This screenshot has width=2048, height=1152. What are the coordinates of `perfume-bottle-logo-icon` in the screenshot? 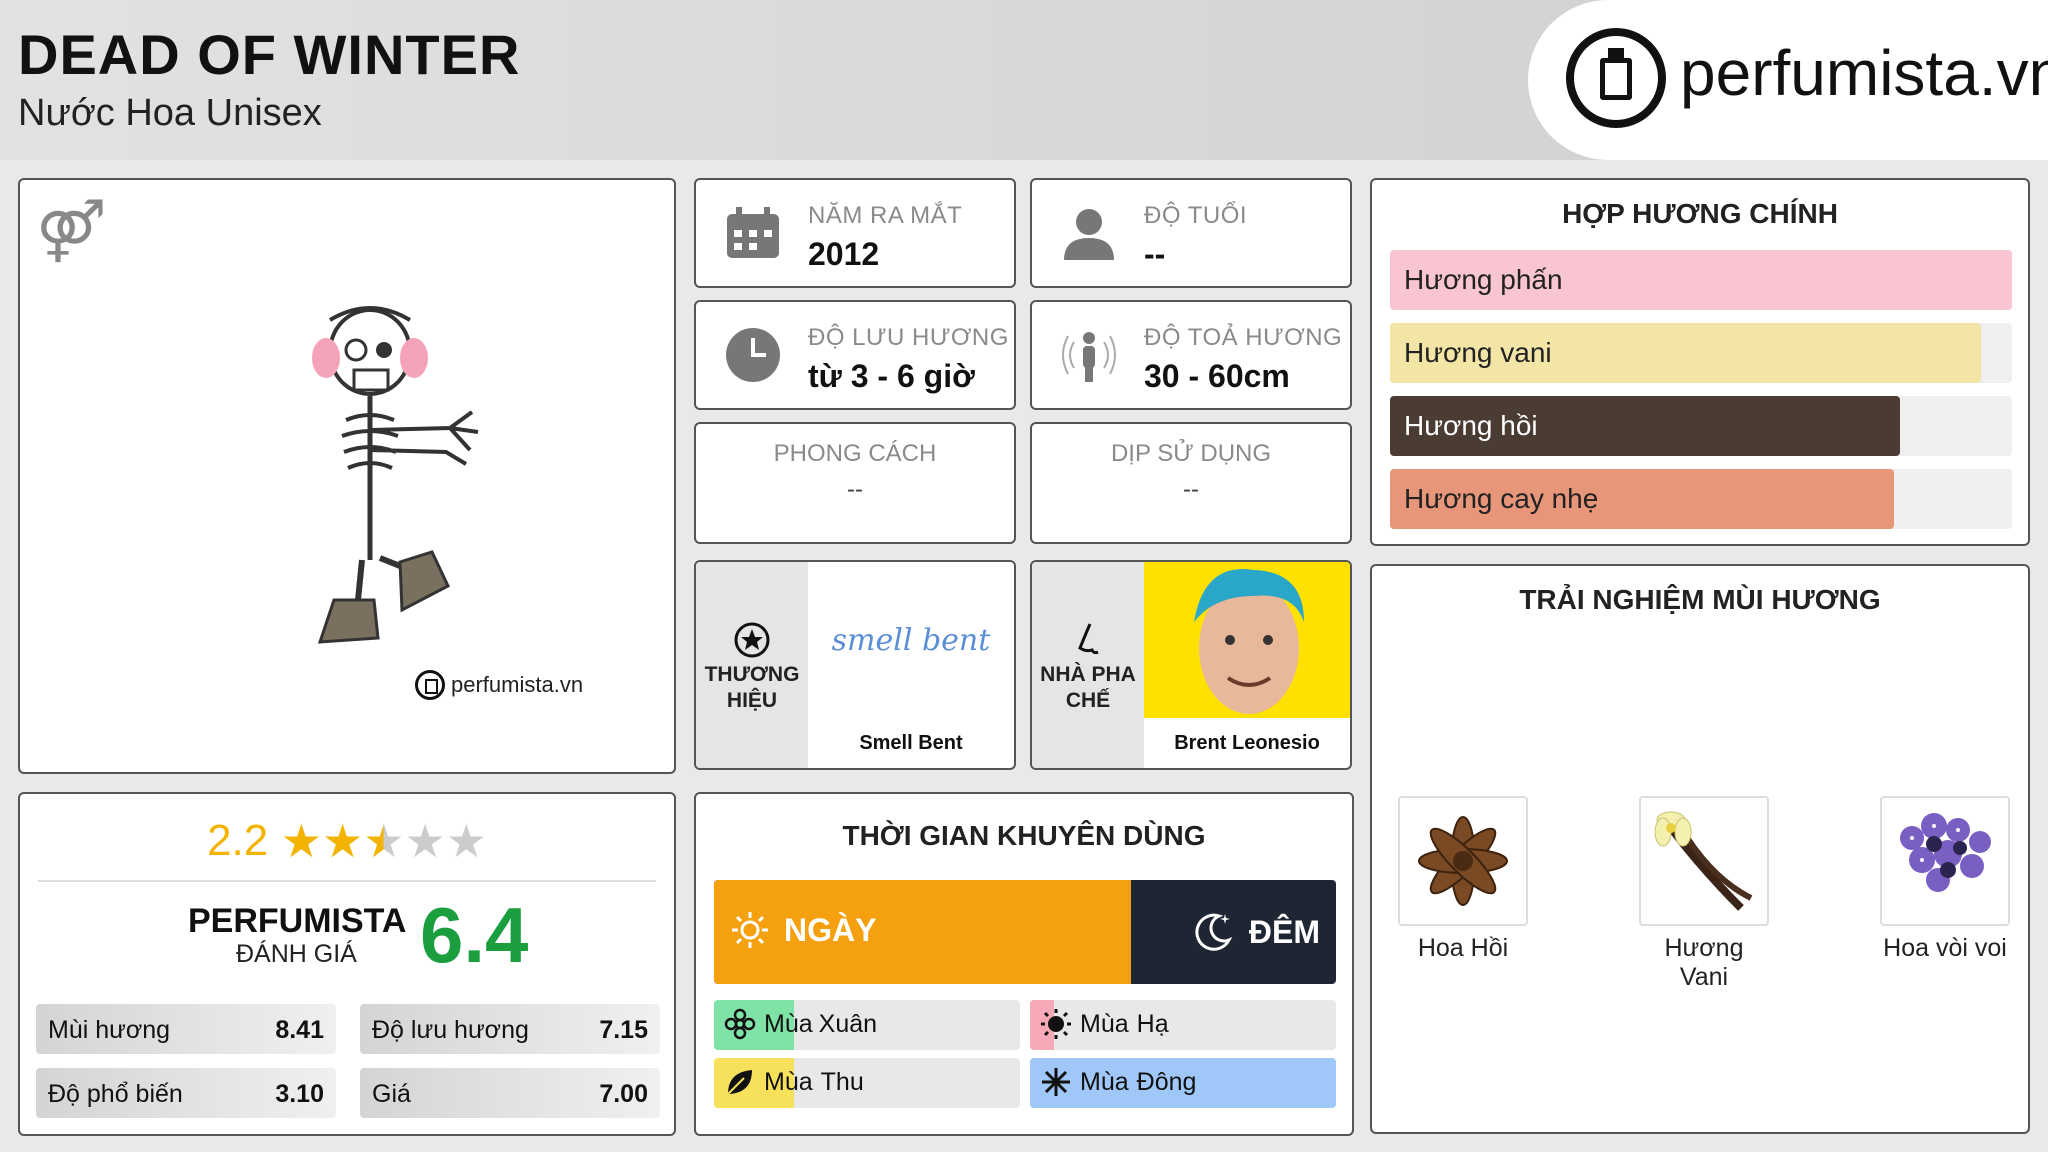 It's located at (430, 685).